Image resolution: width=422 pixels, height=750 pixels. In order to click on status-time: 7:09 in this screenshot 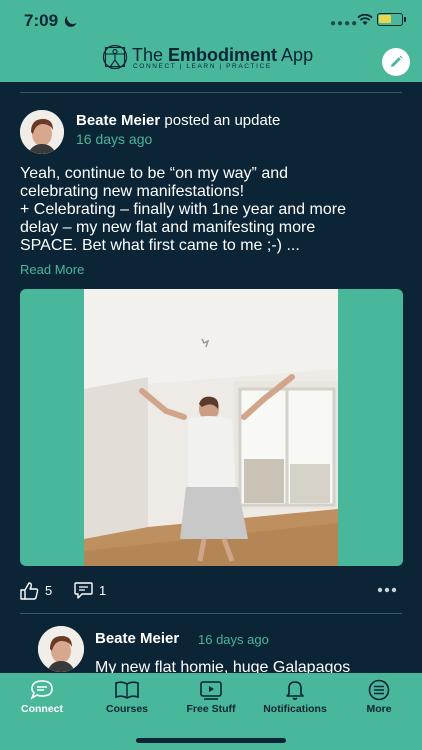, I will do `click(41, 20)`.